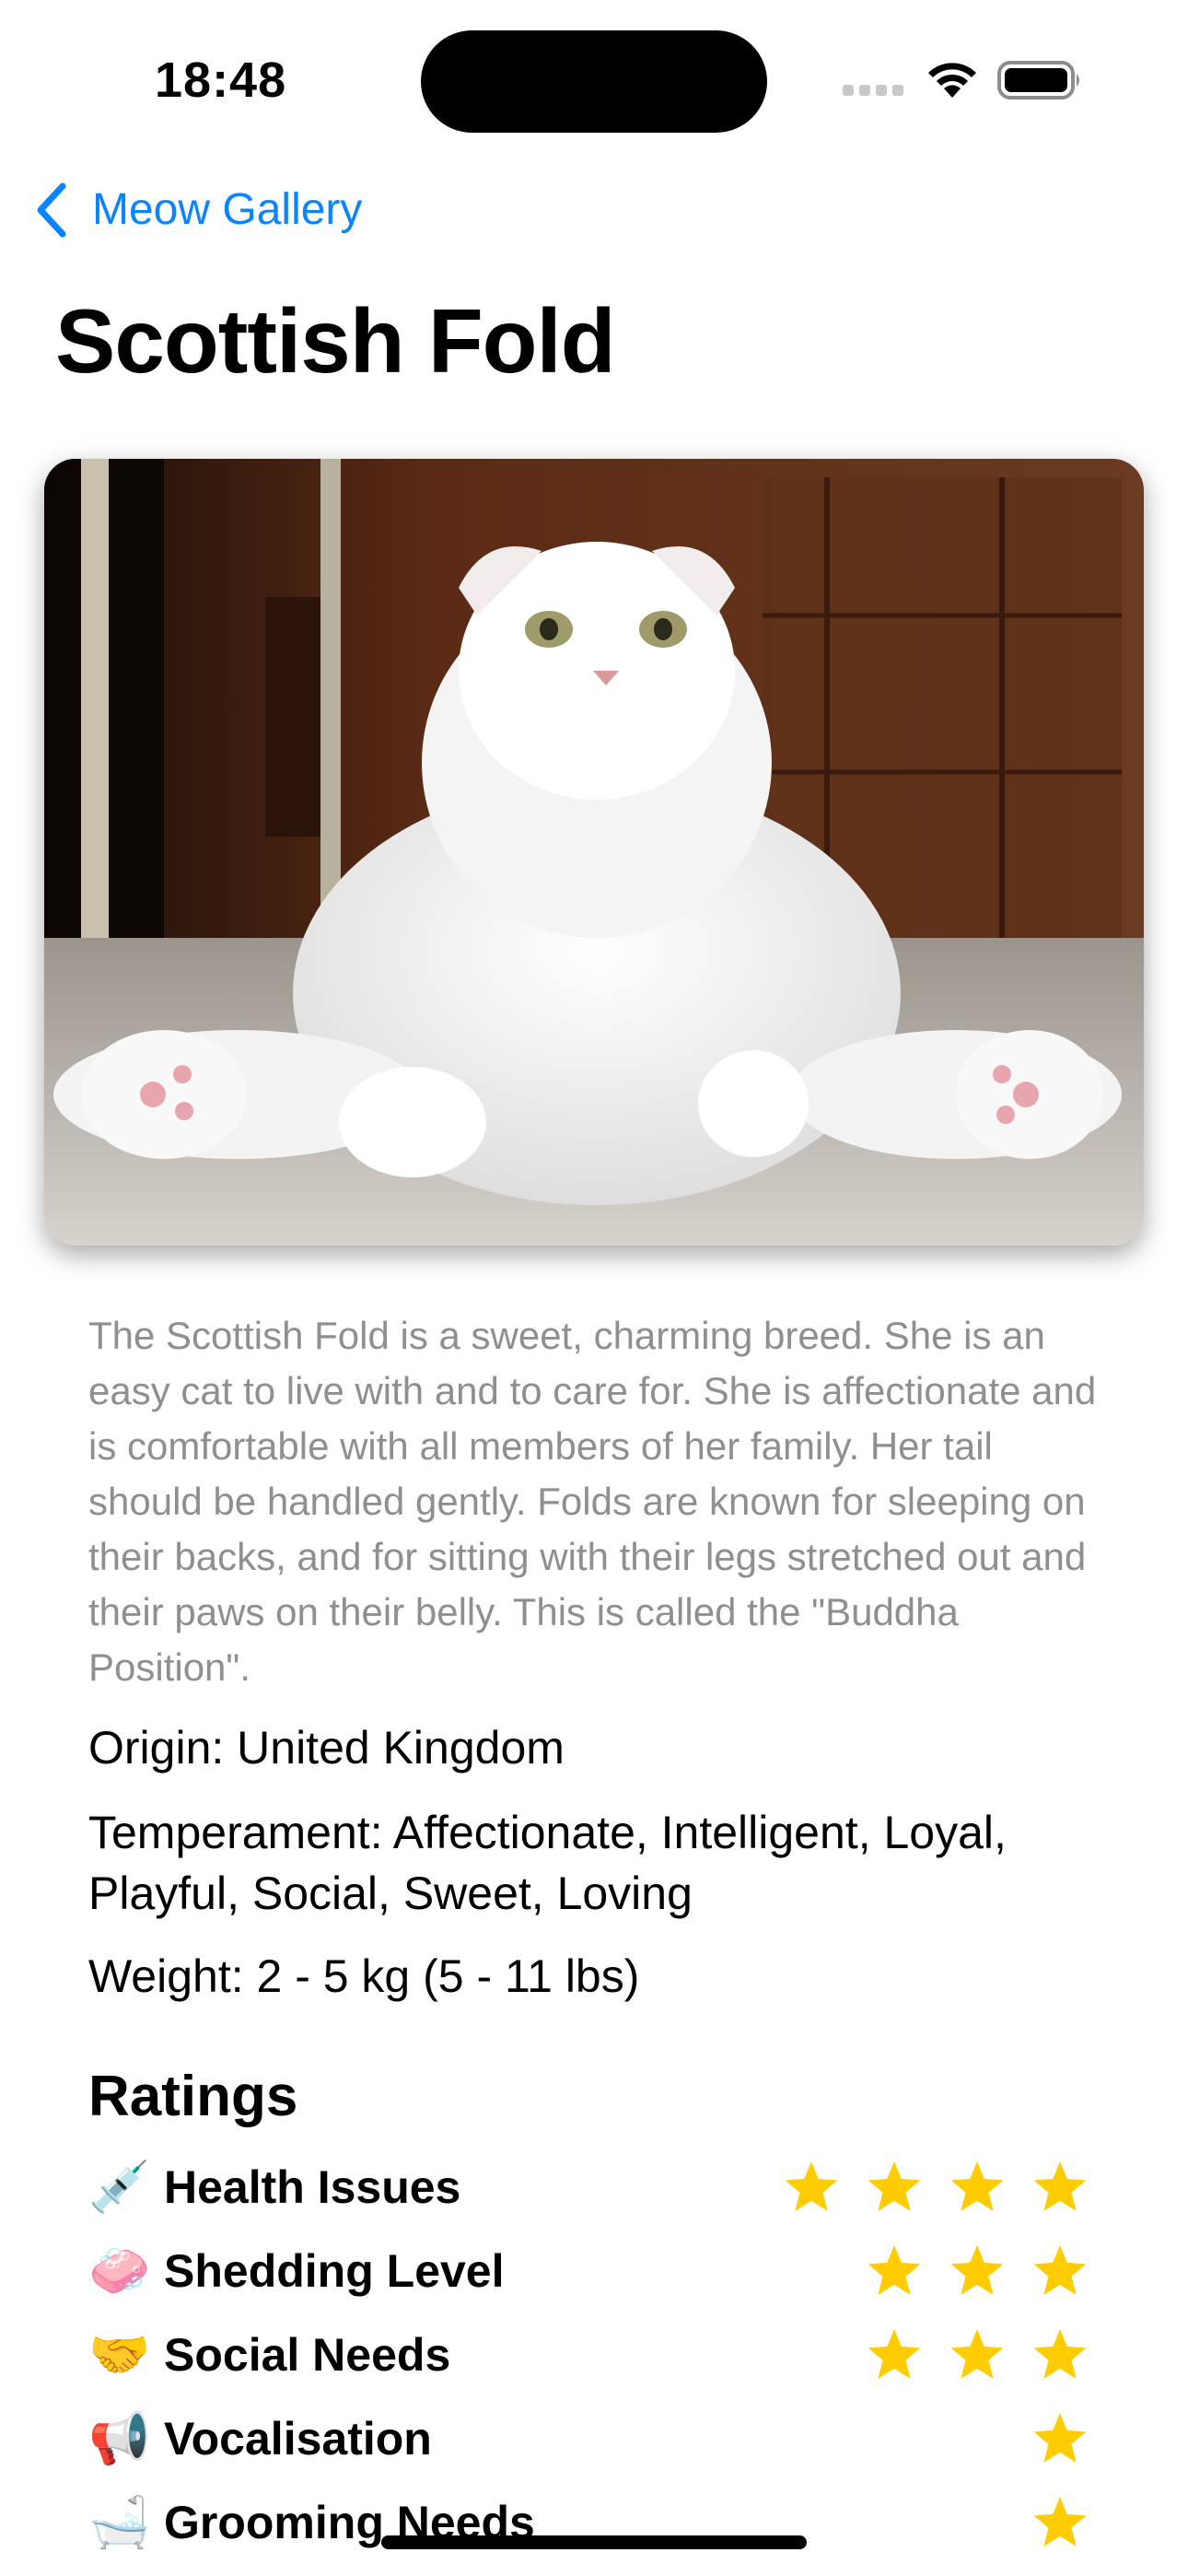  Describe the element at coordinates (119, 2522) in the screenshot. I see `bathtub-icon: 🛁` at that location.